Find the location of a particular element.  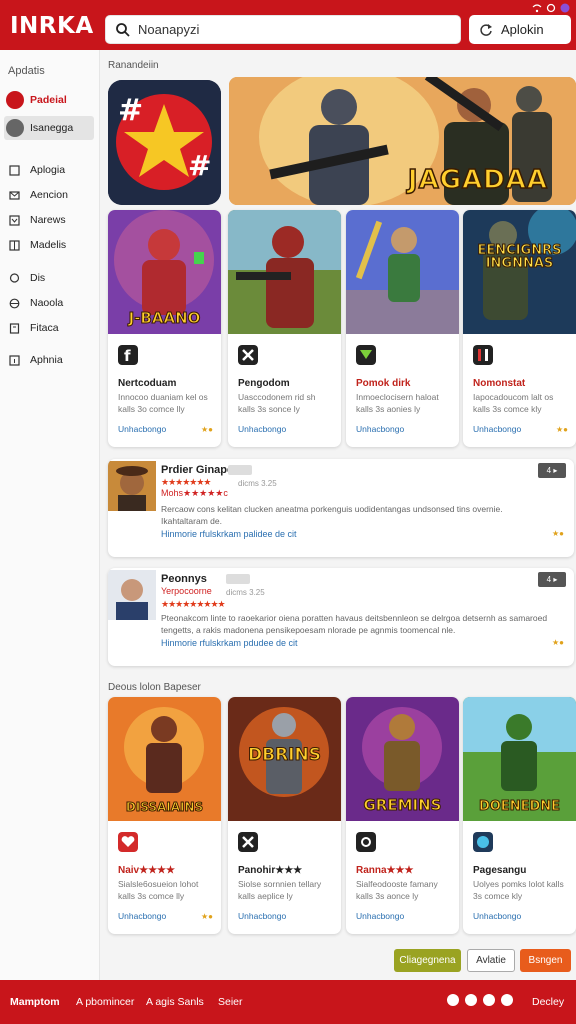

tools-icon is located at coordinates (248, 842).